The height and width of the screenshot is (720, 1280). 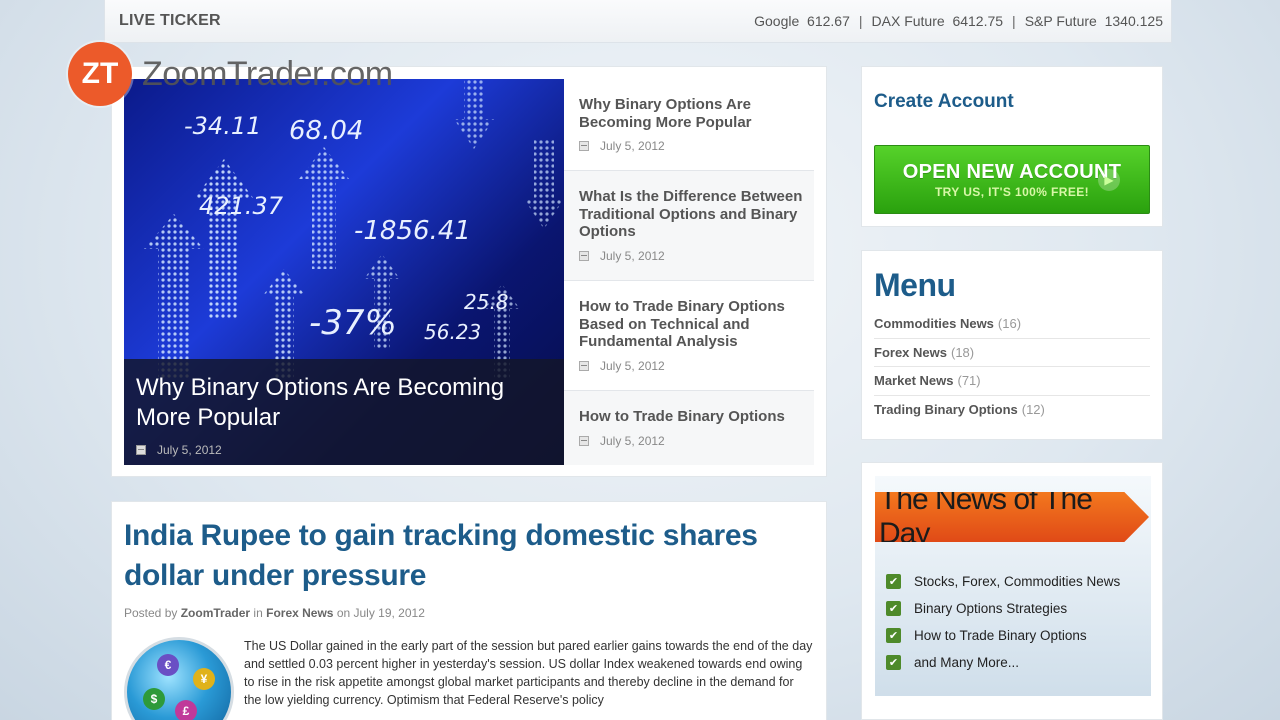 What do you see at coordinates (1094, 21) in the screenshot?
I see `ticker-quote: S&P Future 1340.125` at bounding box center [1094, 21].